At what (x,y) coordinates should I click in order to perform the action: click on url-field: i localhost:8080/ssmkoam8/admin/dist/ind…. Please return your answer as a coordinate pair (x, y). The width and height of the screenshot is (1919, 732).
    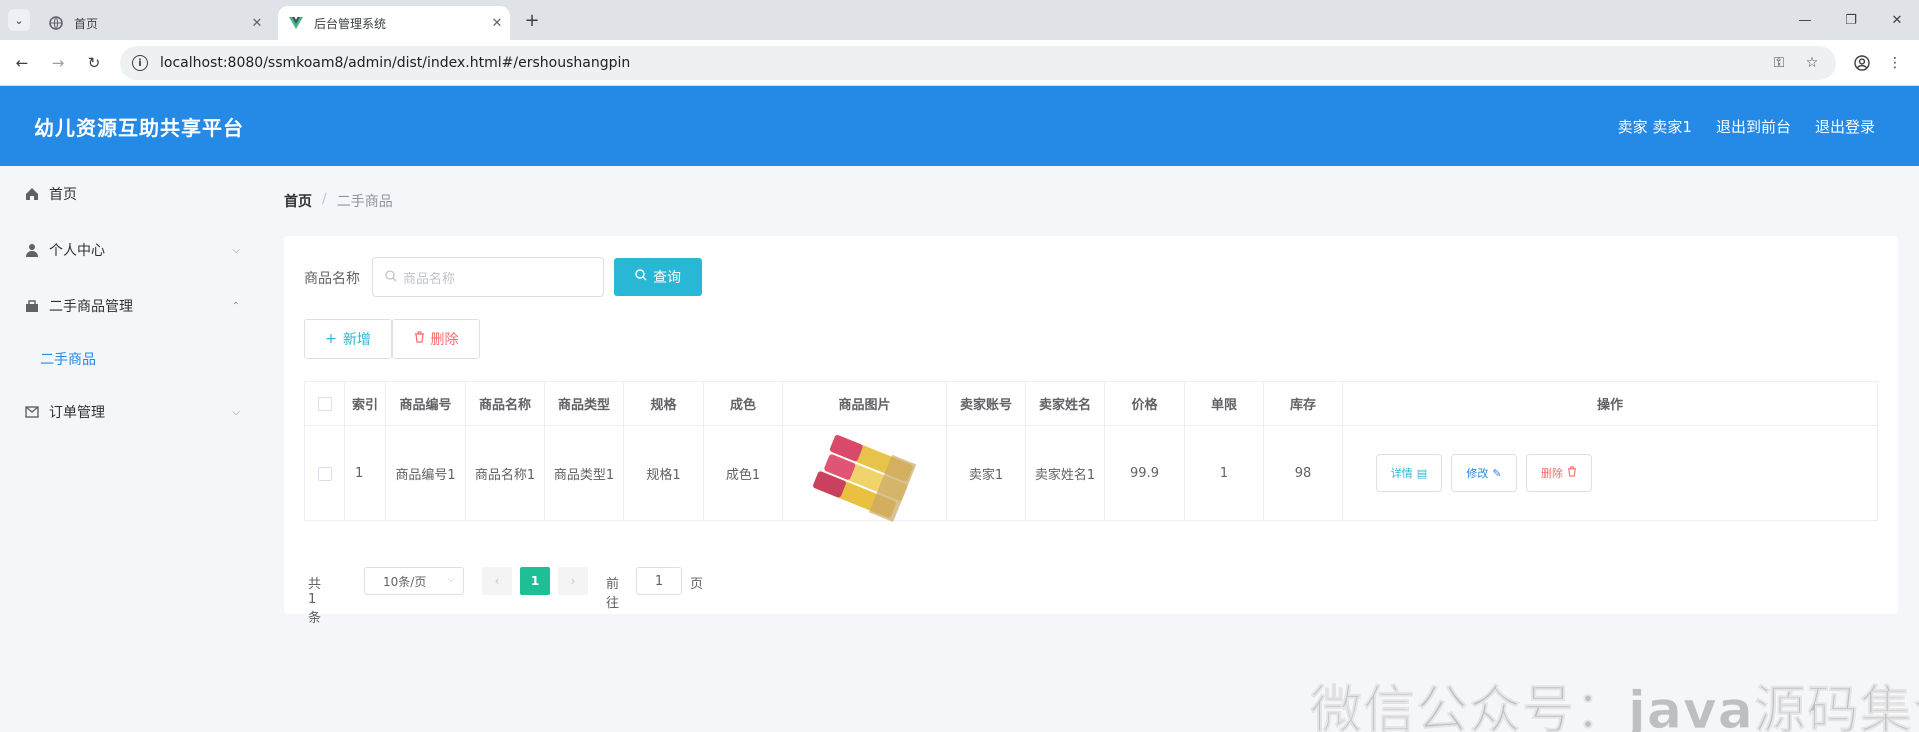
    Looking at the image, I should click on (978, 63).